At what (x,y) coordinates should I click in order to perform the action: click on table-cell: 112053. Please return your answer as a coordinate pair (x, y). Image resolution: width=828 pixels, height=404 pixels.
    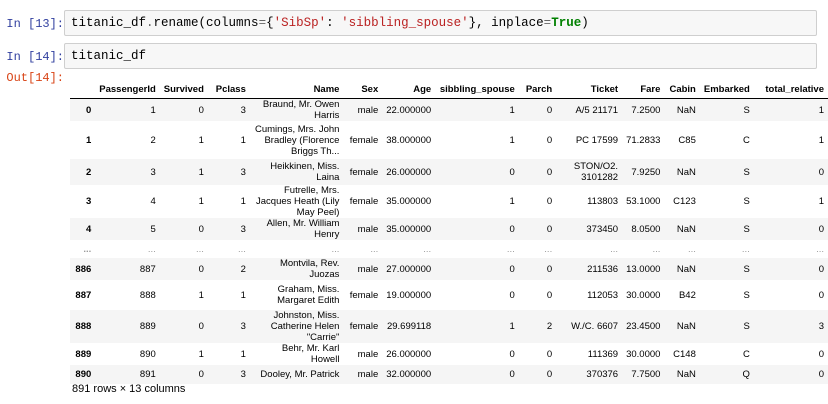
    Looking at the image, I should click on (603, 295).